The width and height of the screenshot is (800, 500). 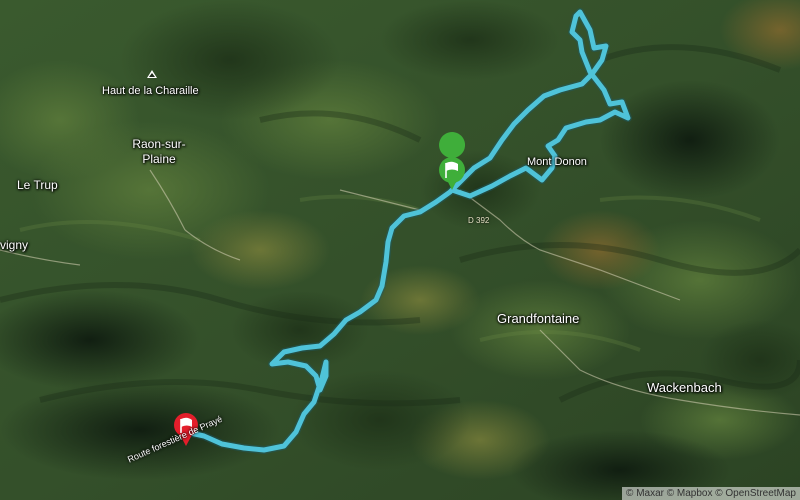 What do you see at coordinates (538, 318) in the screenshot?
I see `place-label-grandfontaine: Grandfontaine` at bounding box center [538, 318].